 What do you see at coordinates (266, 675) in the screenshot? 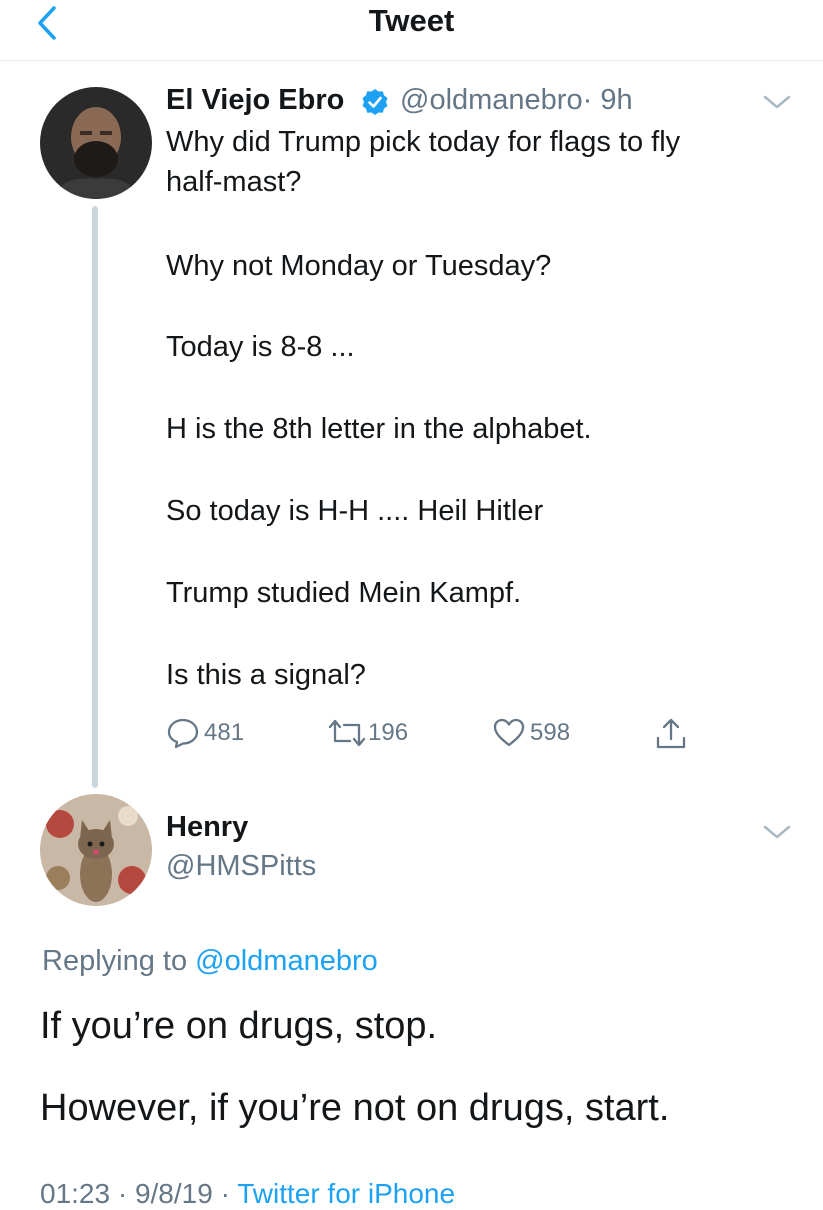
I see `tweet-text-line: Is this a signal?` at bounding box center [266, 675].